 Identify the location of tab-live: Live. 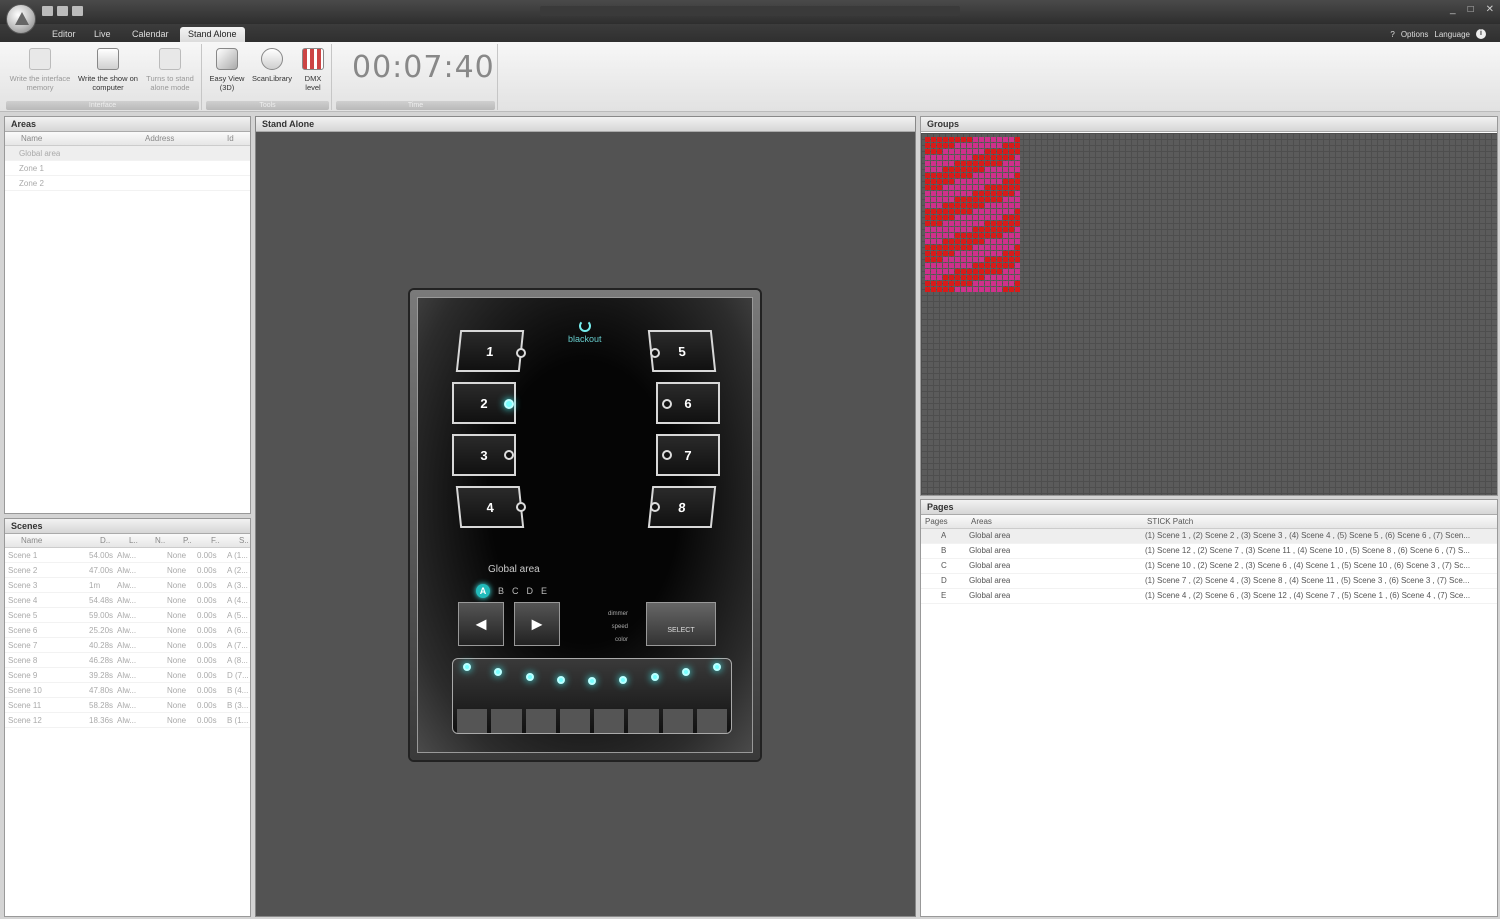
(102, 34).